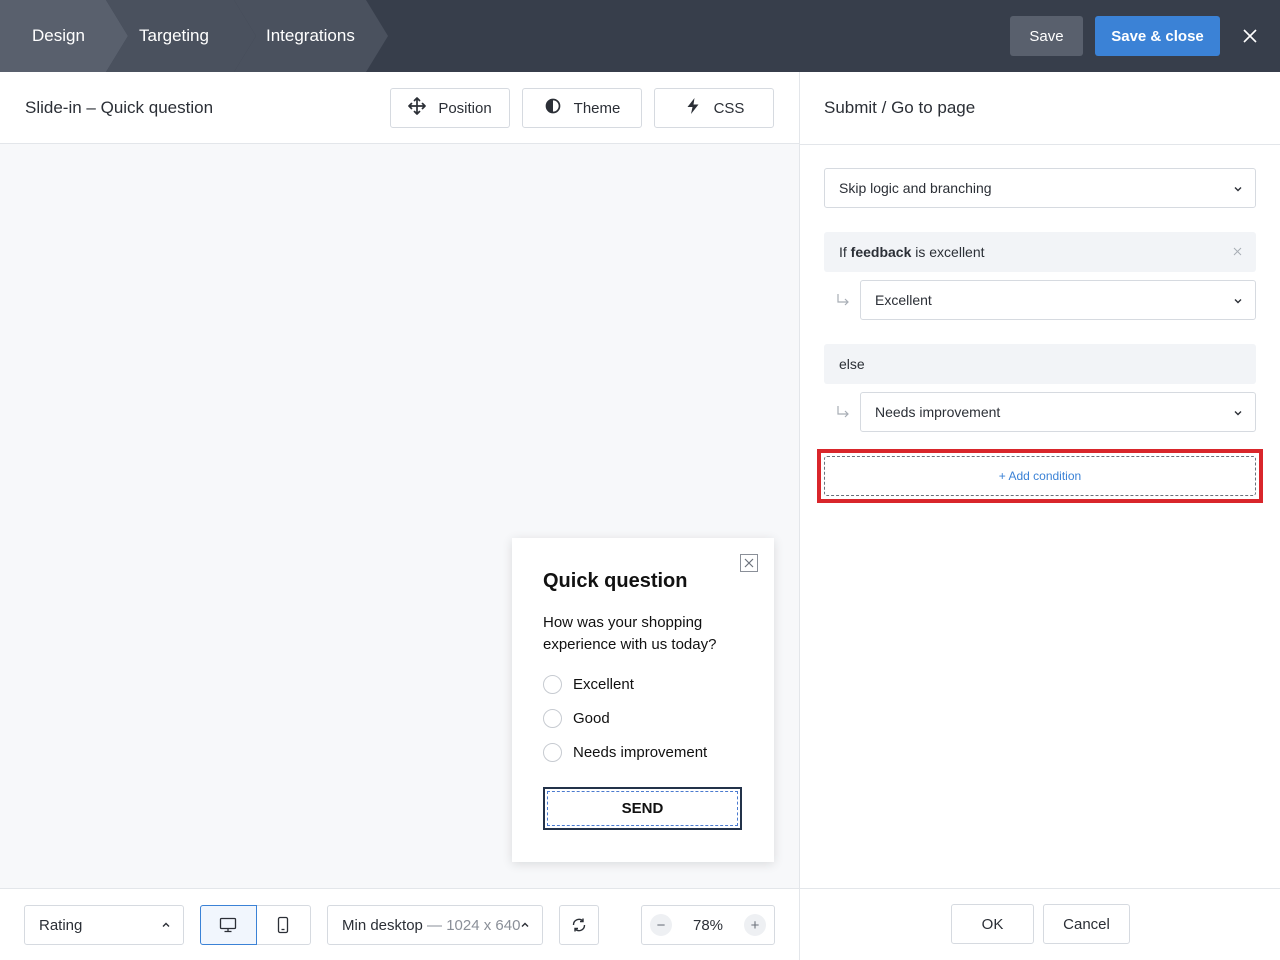 This screenshot has width=1280, height=960. Describe the element at coordinates (661, 925) in the screenshot. I see `zoom-out-button: −` at that location.